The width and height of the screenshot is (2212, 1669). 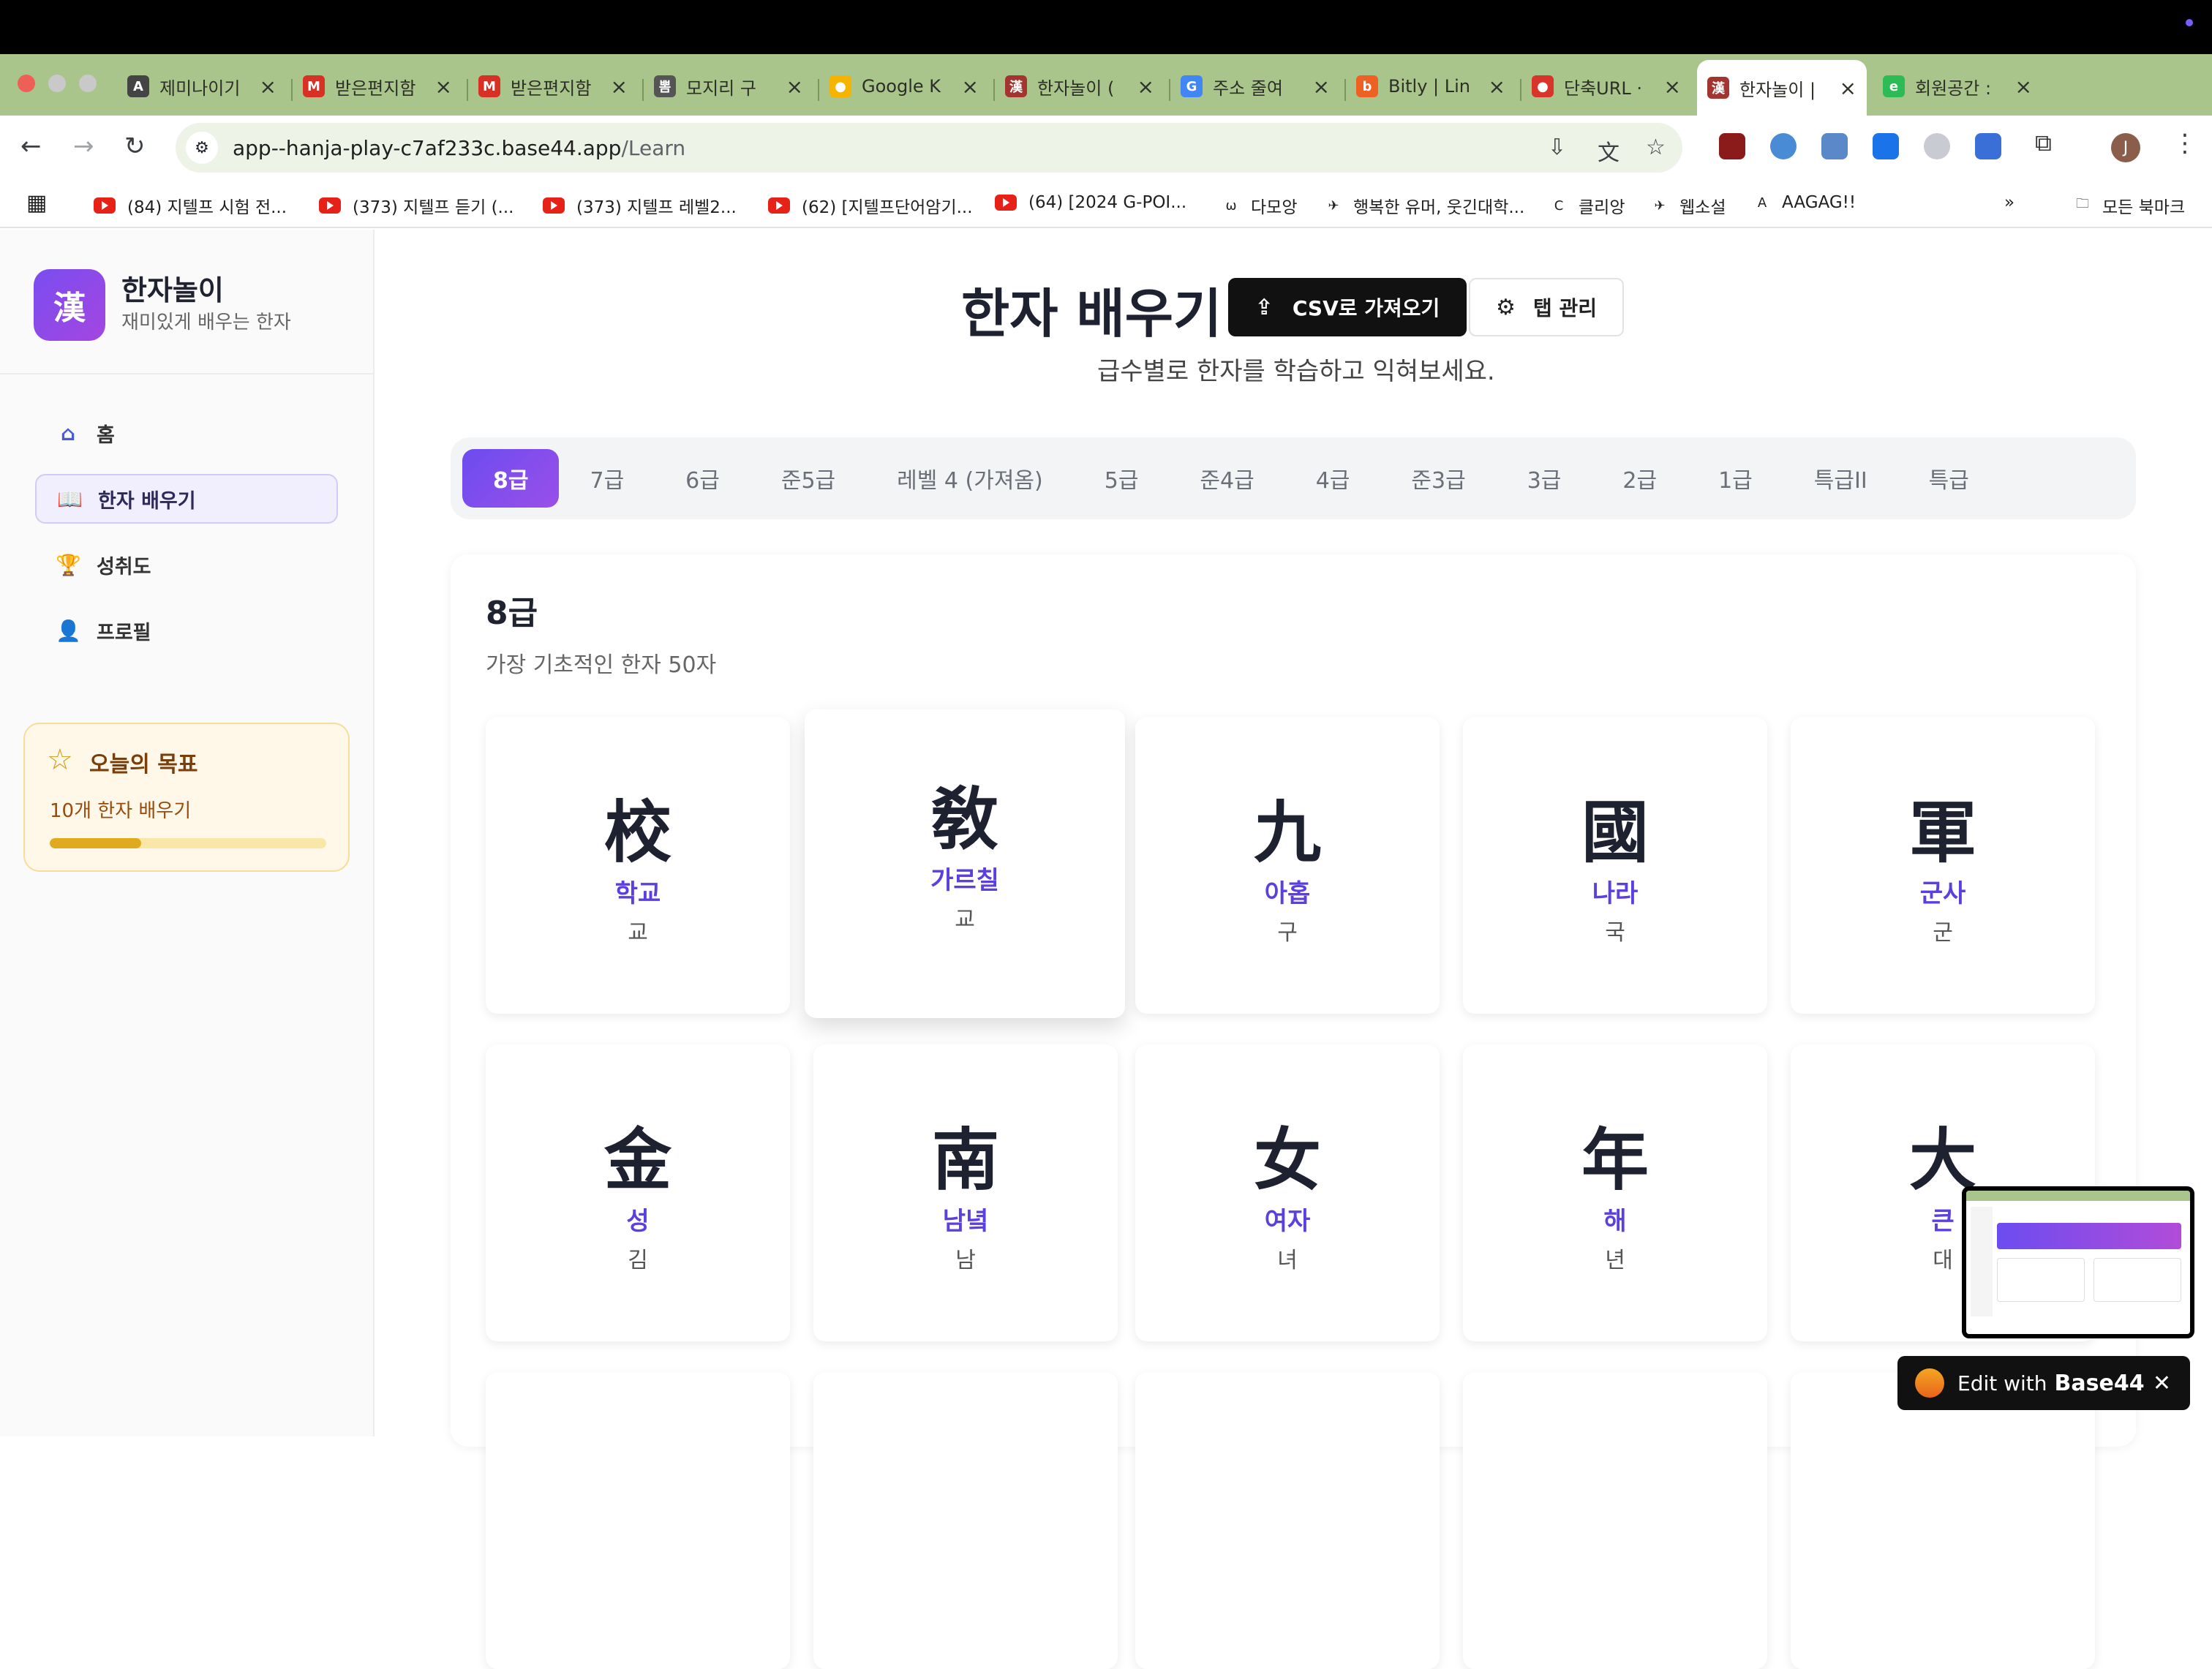 What do you see at coordinates (1287, 1192) in the screenshot?
I see `hanja-card: 女 여자 녀` at bounding box center [1287, 1192].